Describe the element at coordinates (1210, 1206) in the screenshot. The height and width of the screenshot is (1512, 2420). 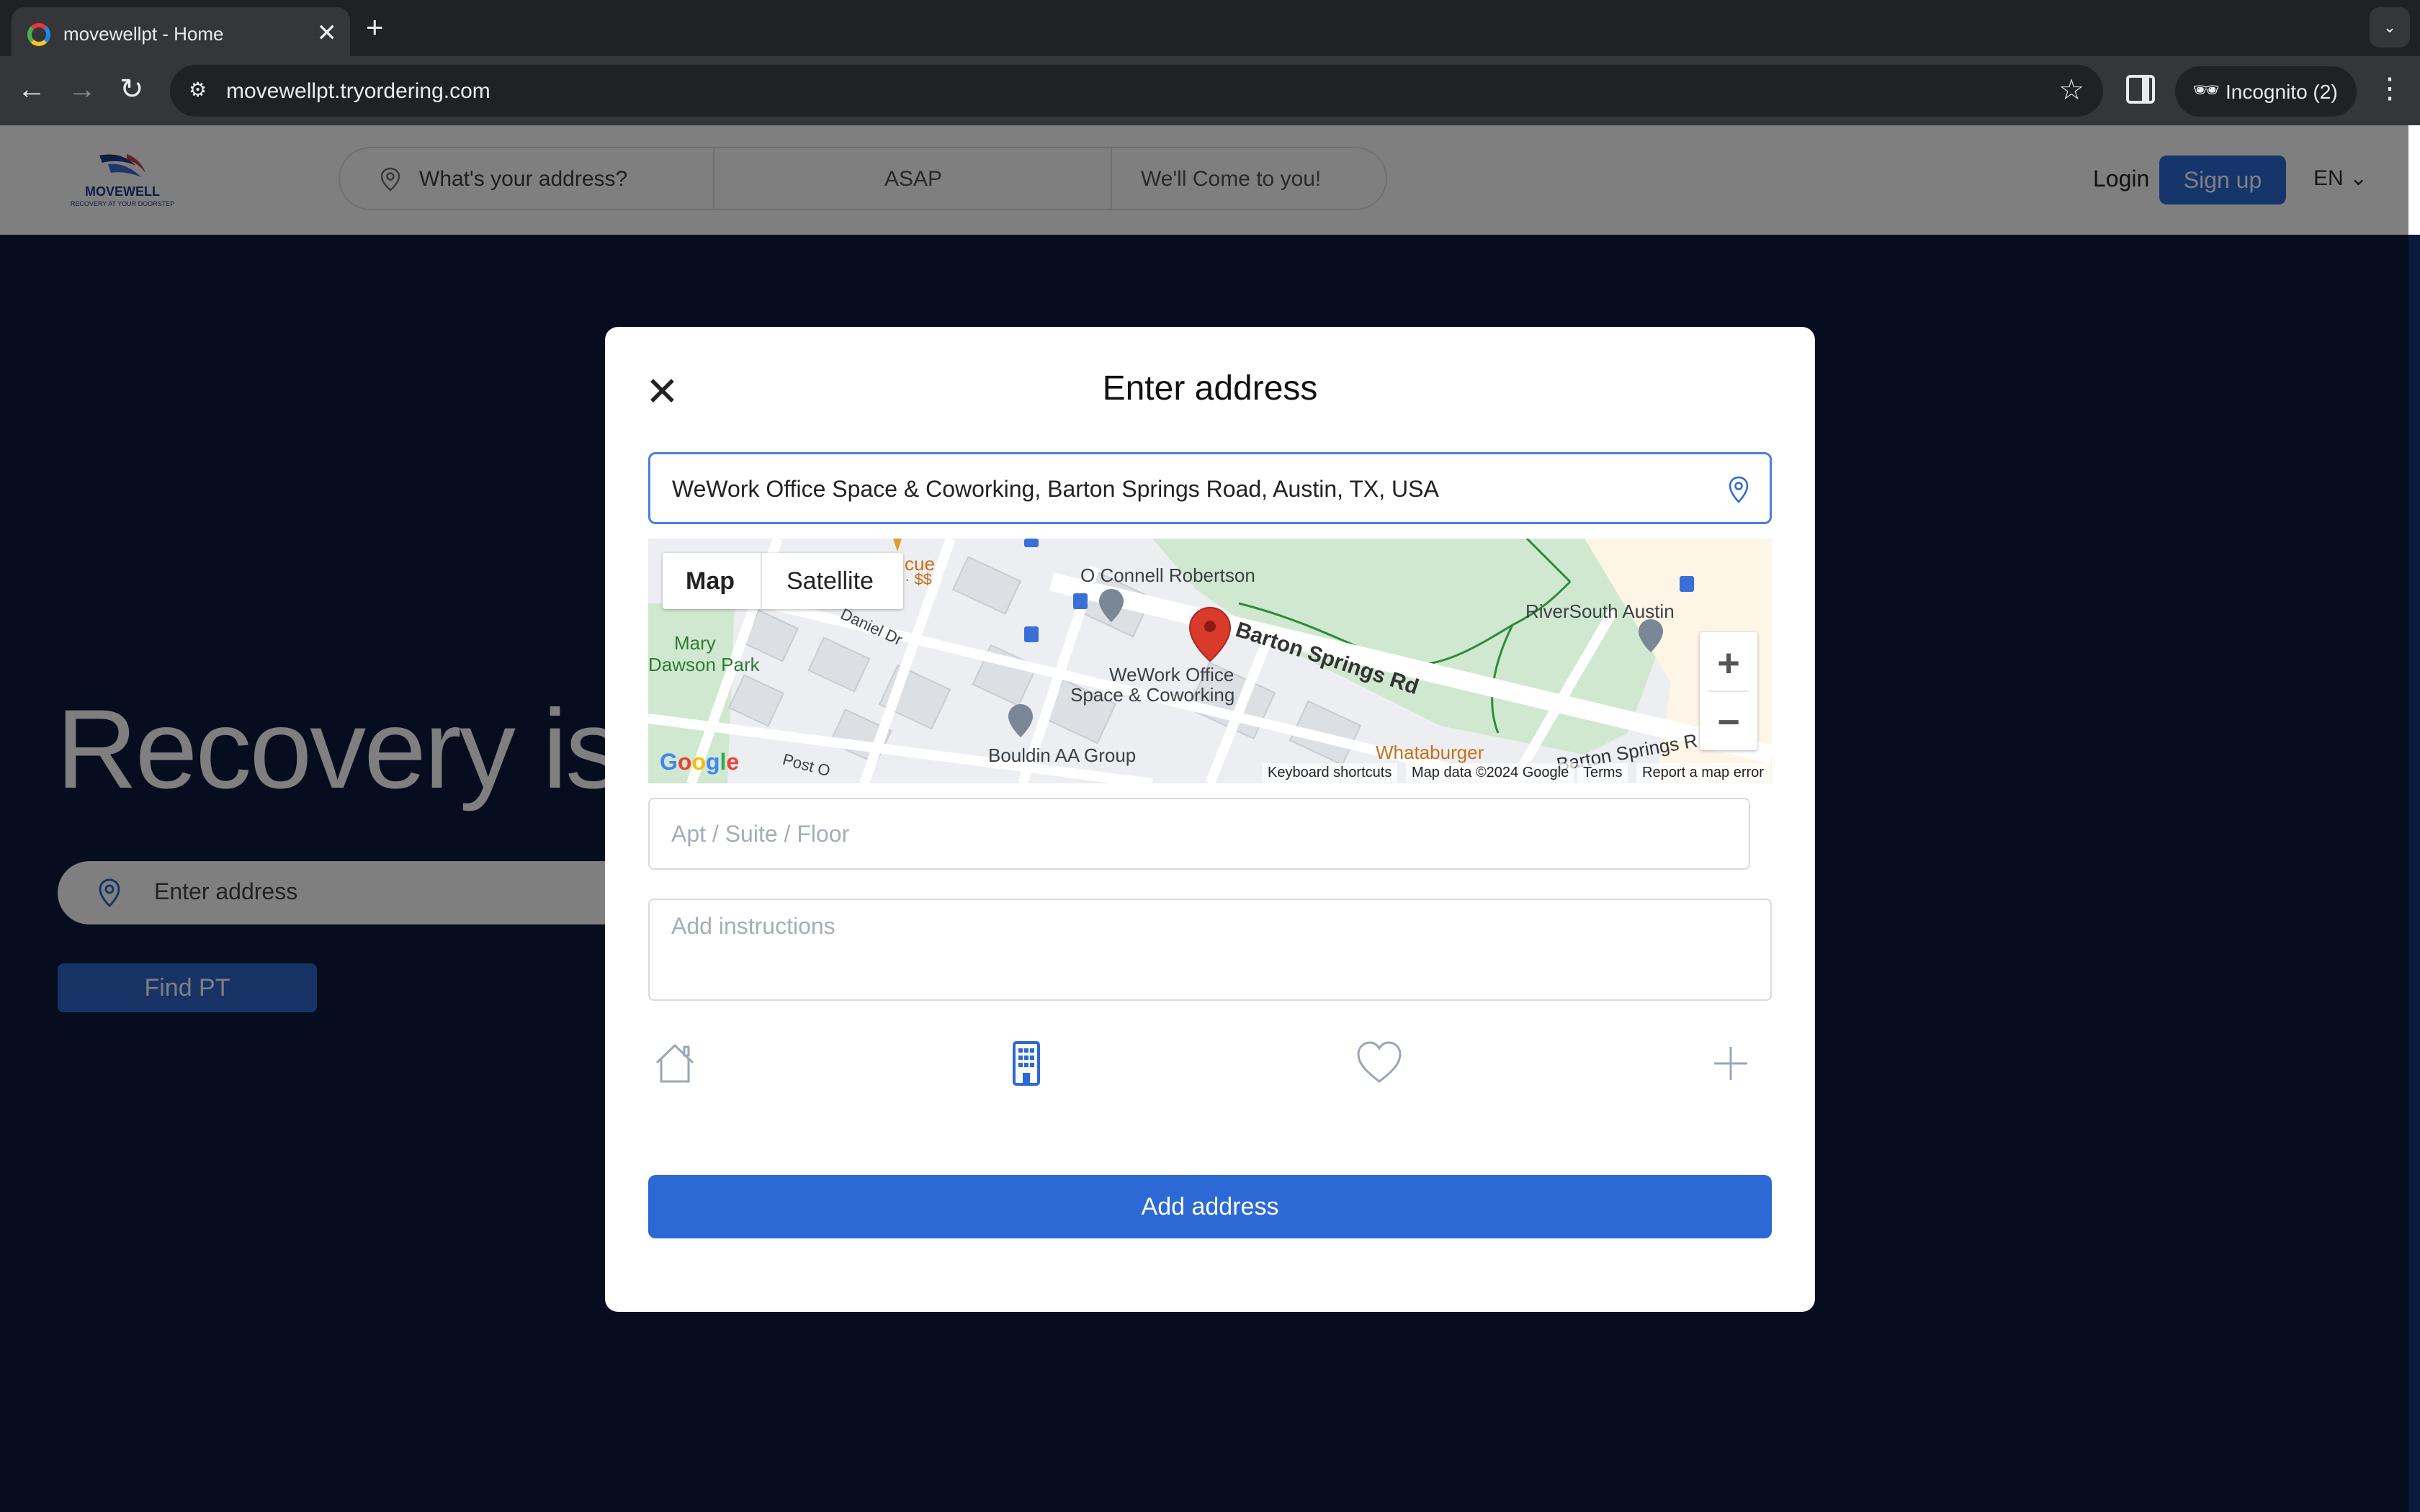
I see `add-address-button: Add address` at that location.